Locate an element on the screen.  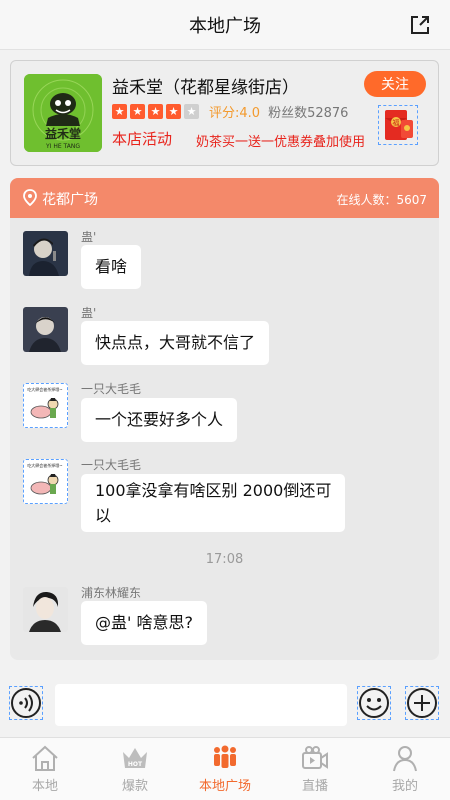
tab-label: 本地 is located at coordinates (44, 786).